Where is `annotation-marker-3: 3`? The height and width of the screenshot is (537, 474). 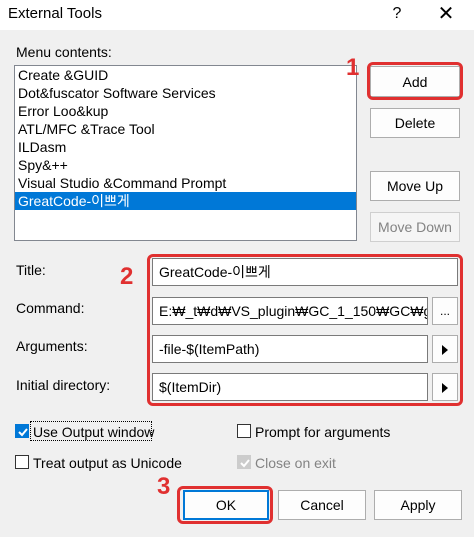 annotation-marker-3: 3 is located at coordinates (164, 486).